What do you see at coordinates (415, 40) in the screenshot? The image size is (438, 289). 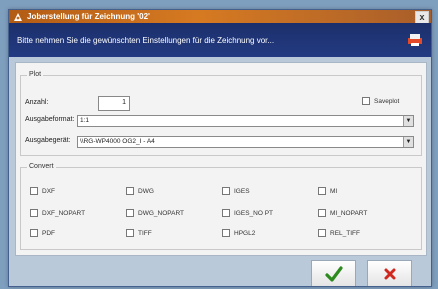 I see `plotter-icon` at bounding box center [415, 40].